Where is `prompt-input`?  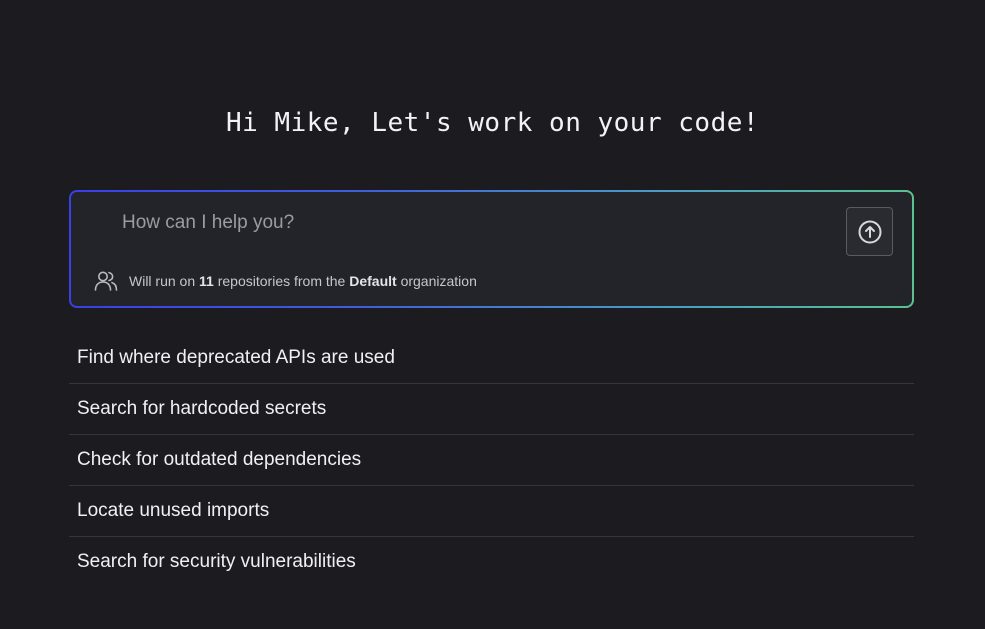 prompt-input is located at coordinates (472, 223).